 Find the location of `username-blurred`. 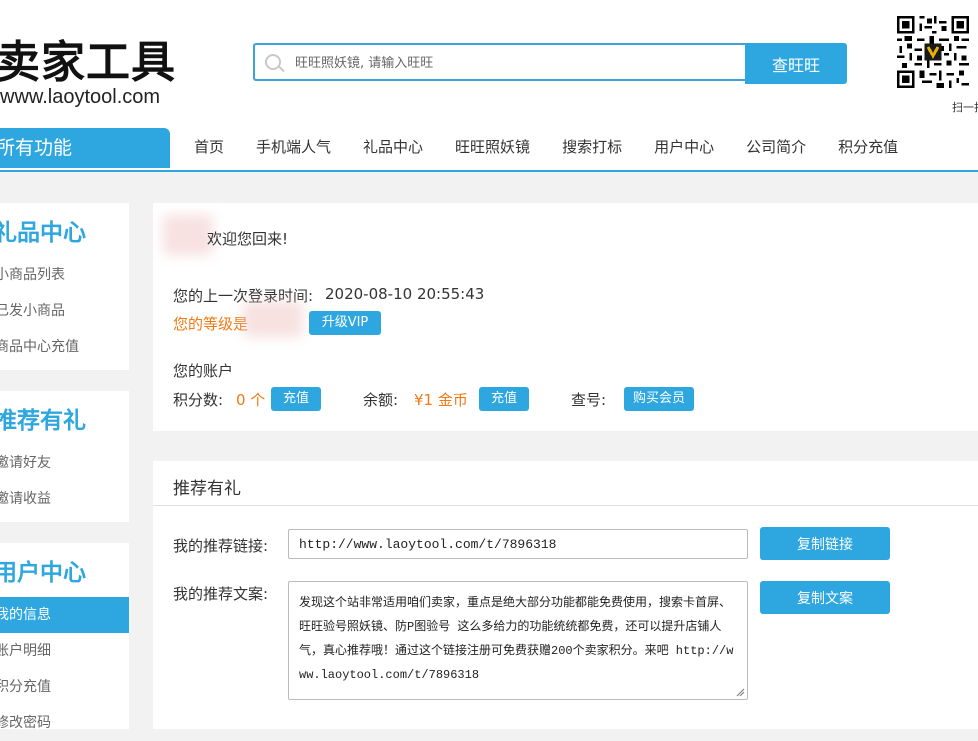

username-blurred is located at coordinates (188, 235).